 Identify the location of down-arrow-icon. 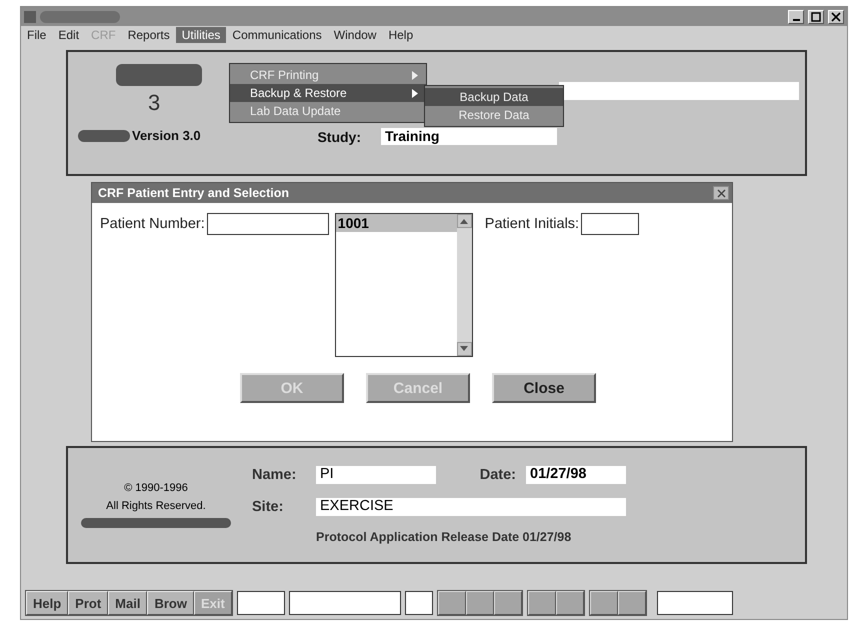
(464, 349).